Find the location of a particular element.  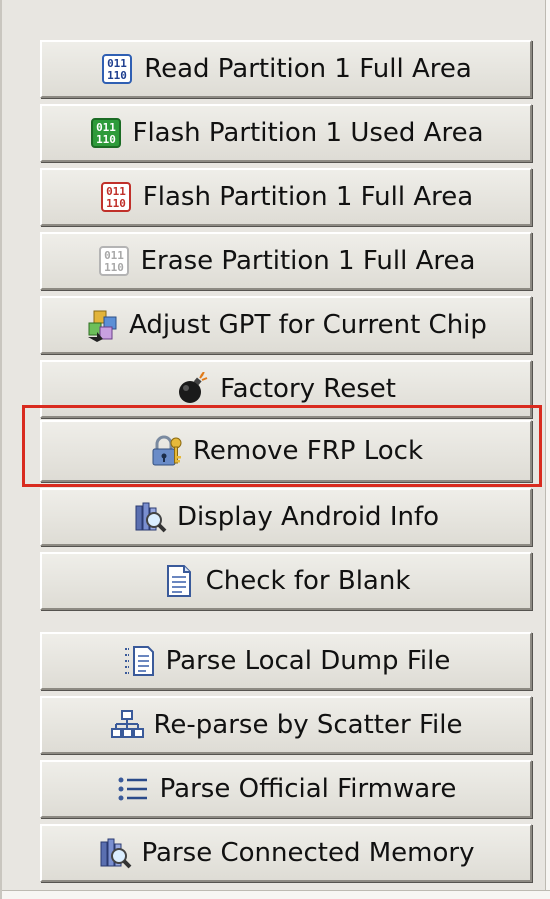

adjust-gpt-button: Adjust GPT for Current Chip is located at coordinates (286, 325).